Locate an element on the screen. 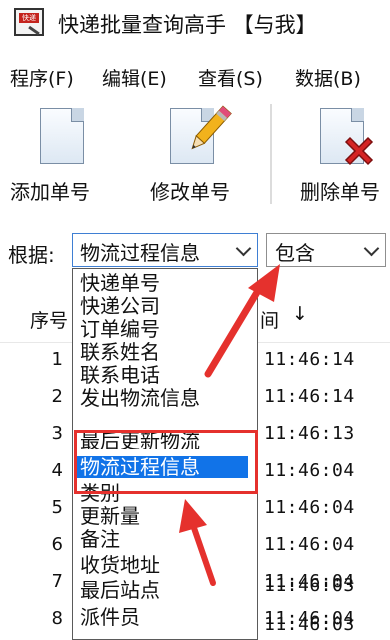 This screenshot has width=390, height=640. window-title: 快递批量查询高手 【与我】 is located at coordinates (187, 25).